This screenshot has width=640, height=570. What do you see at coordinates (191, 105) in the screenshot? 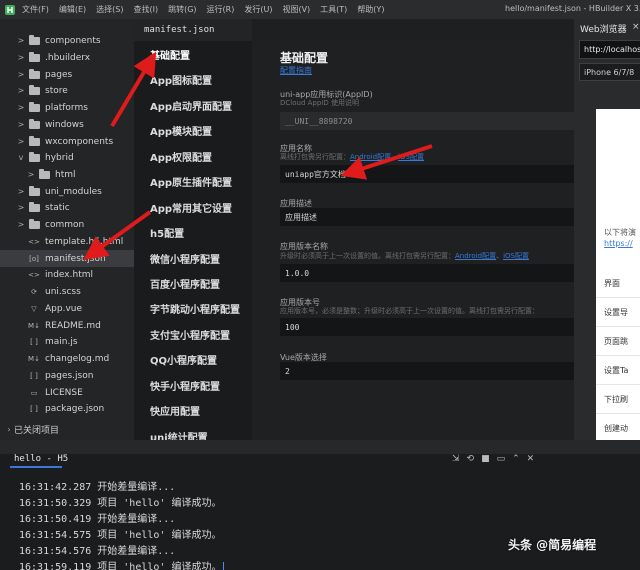
I see `nav-item: App启动界面配置` at bounding box center [191, 105].